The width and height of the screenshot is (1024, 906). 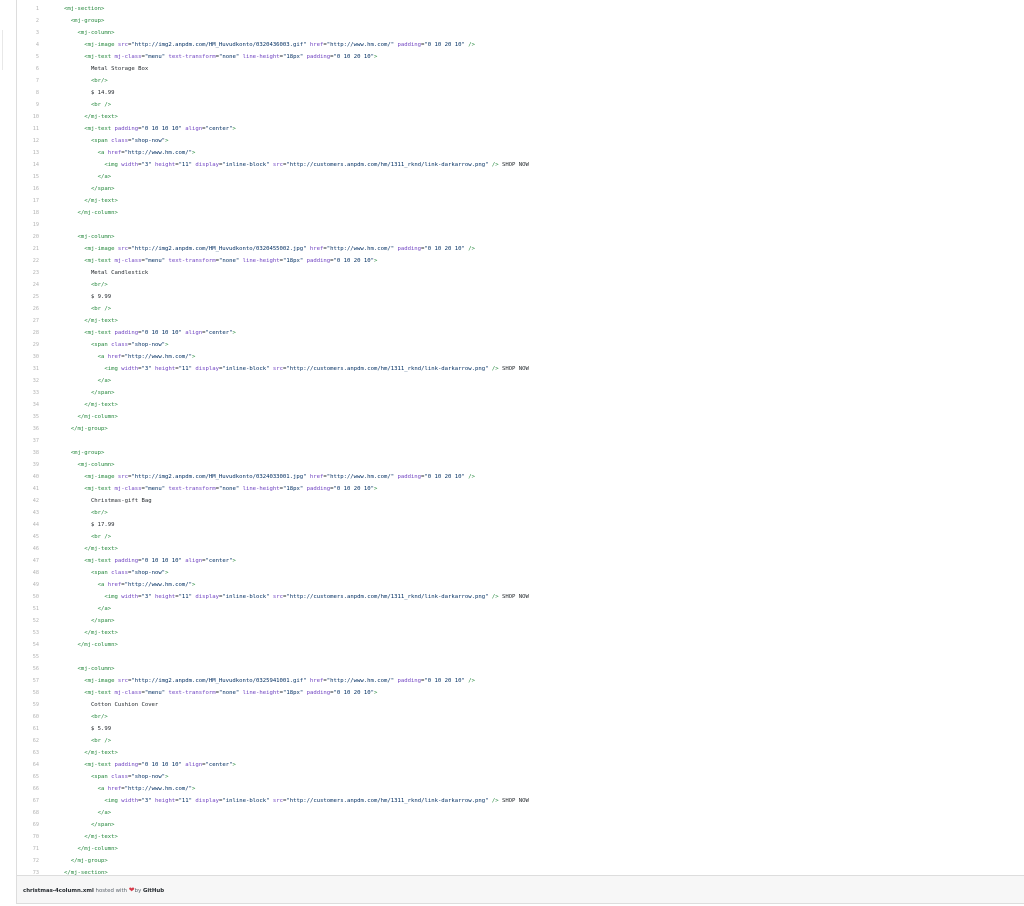 I want to click on line-number: 11, so click(x=28, y=129).